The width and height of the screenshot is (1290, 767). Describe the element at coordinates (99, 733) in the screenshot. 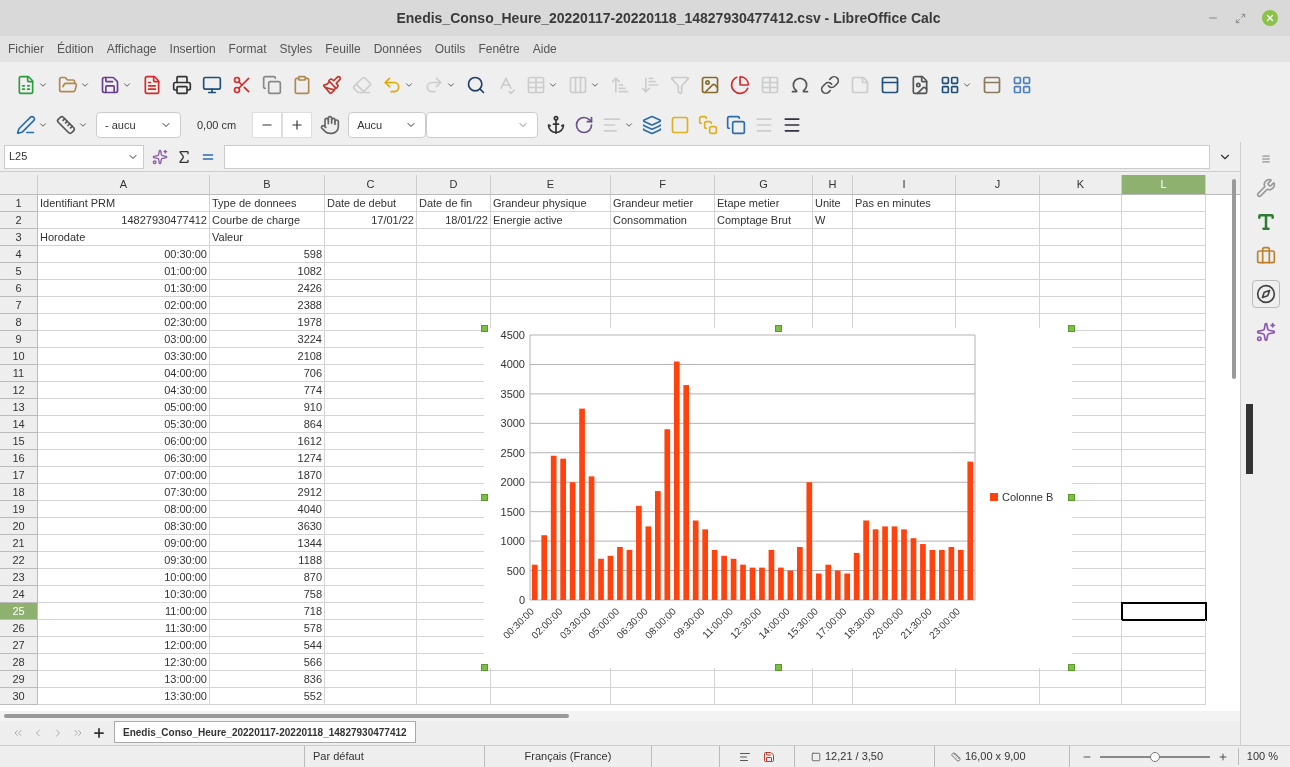

I see `add-sheet-icon` at that location.